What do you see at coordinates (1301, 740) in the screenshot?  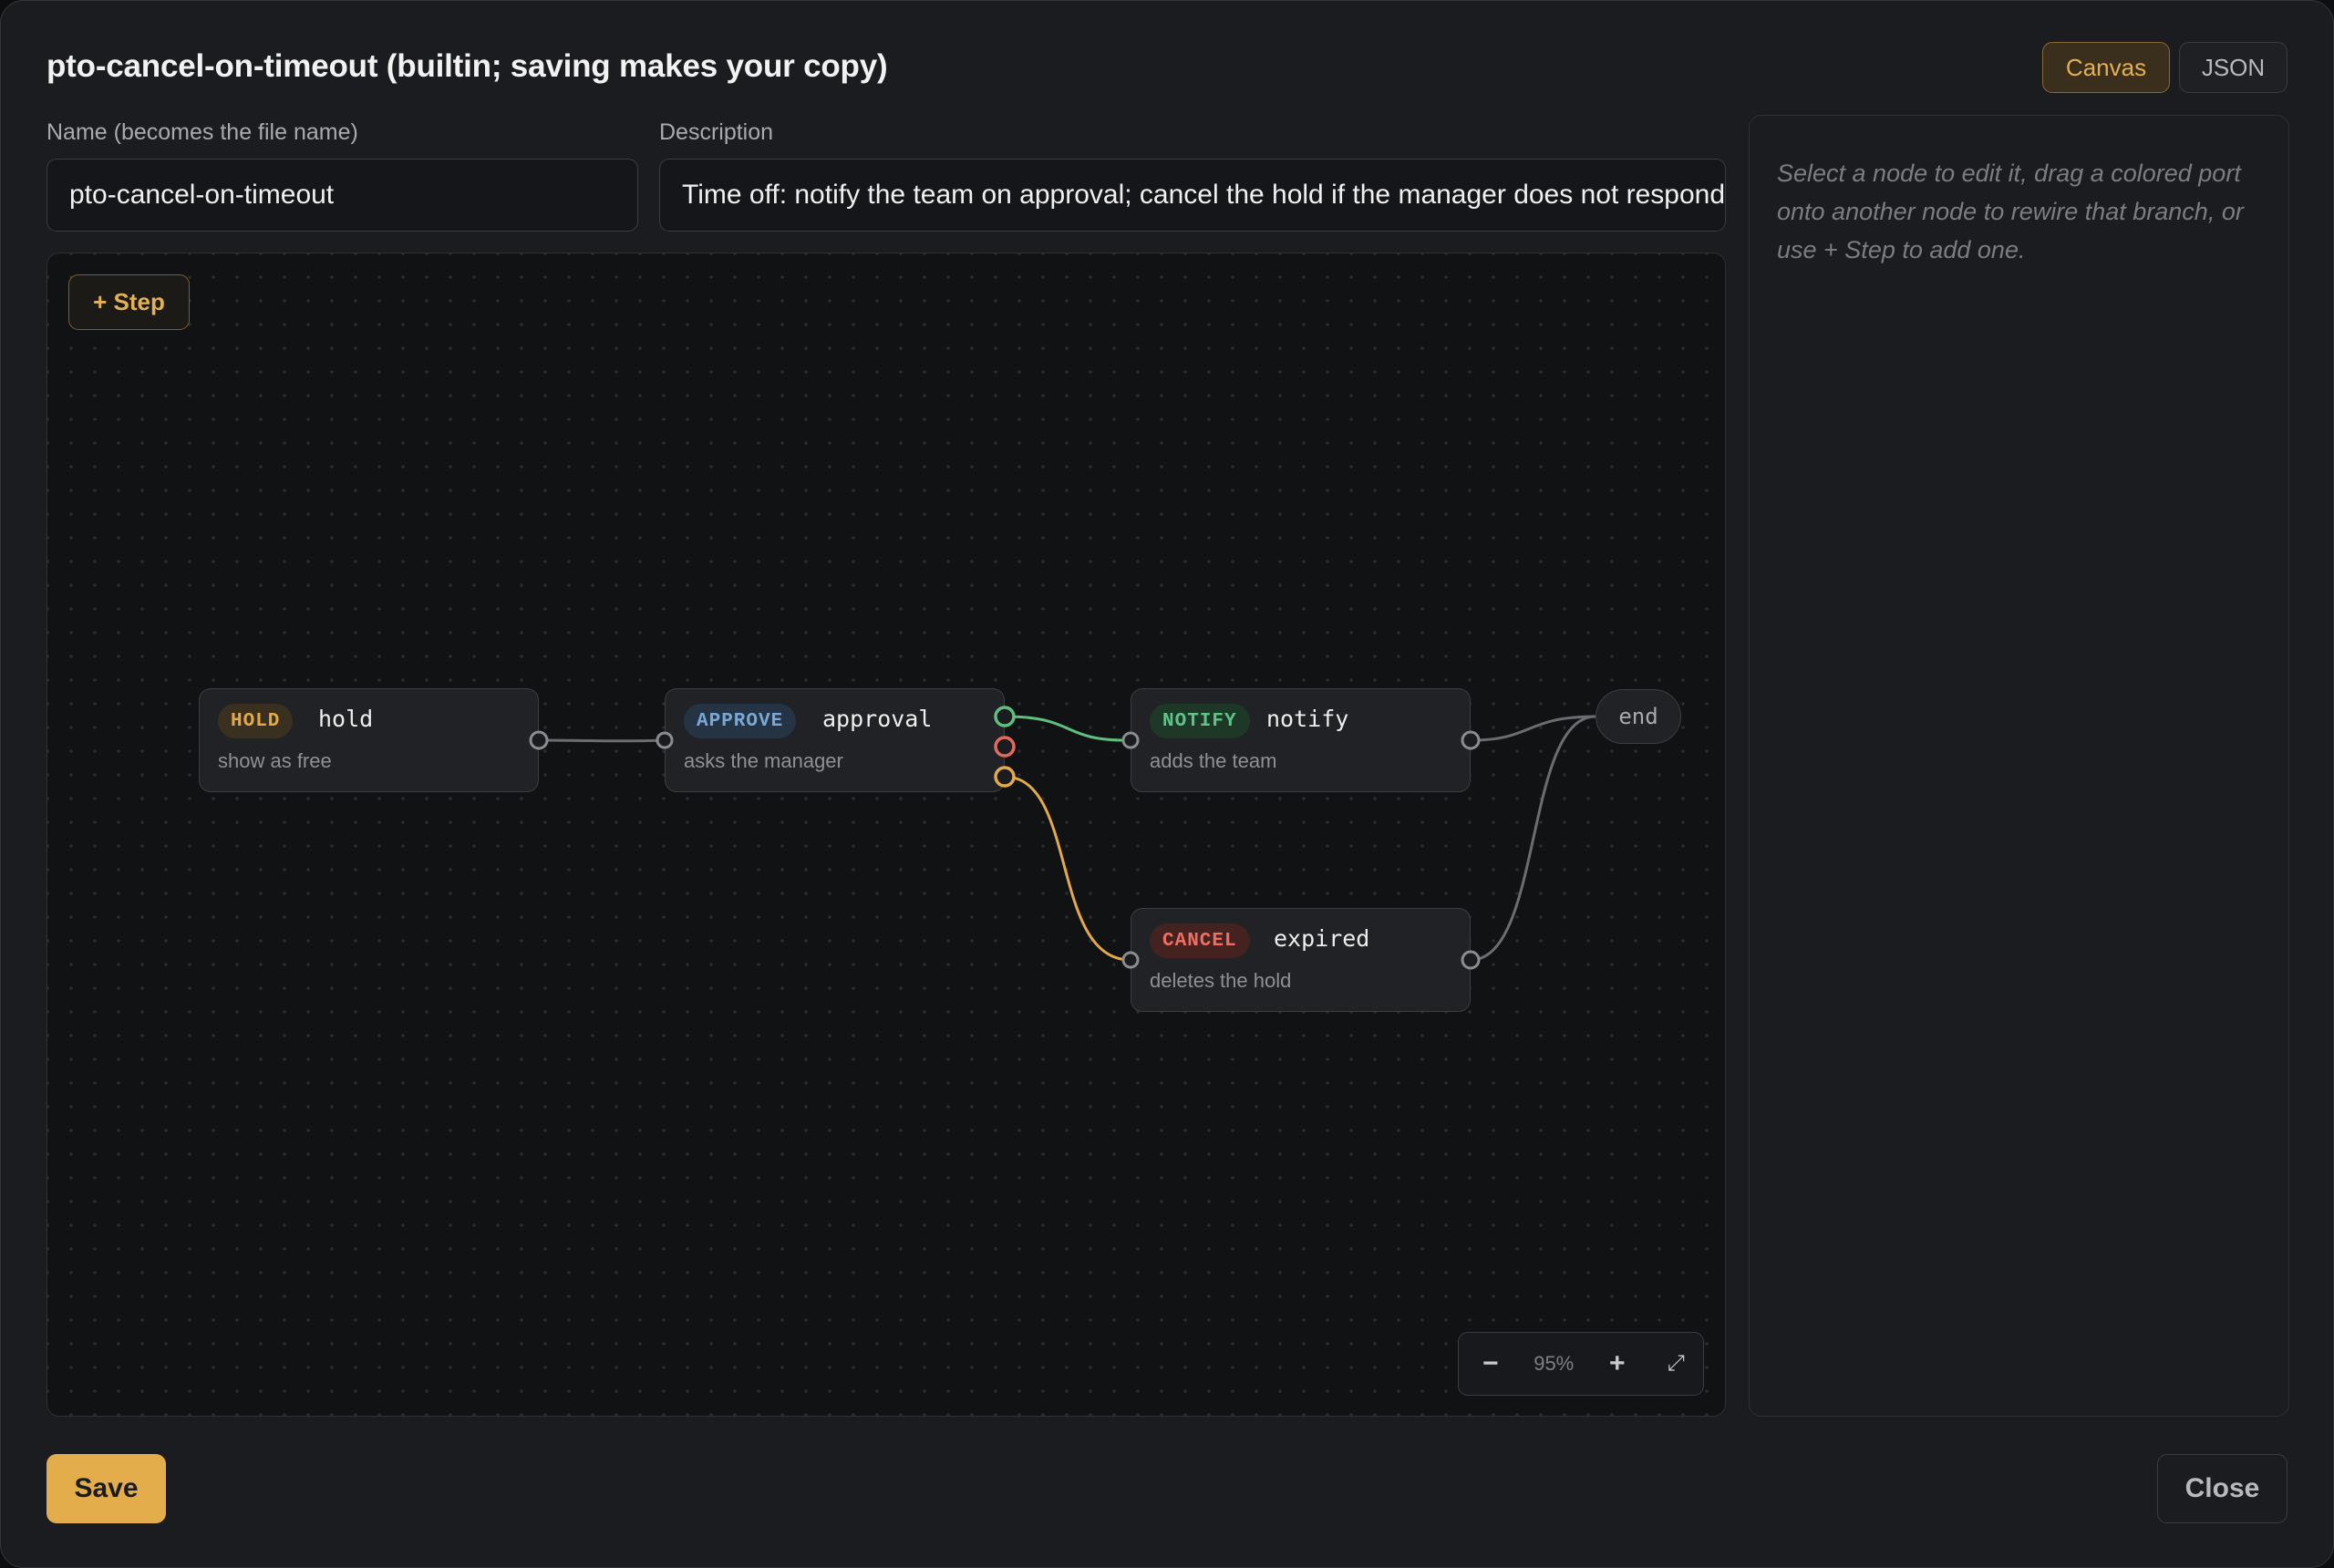 I see `node-notify: NOTIFY notify adds the team` at bounding box center [1301, 740].